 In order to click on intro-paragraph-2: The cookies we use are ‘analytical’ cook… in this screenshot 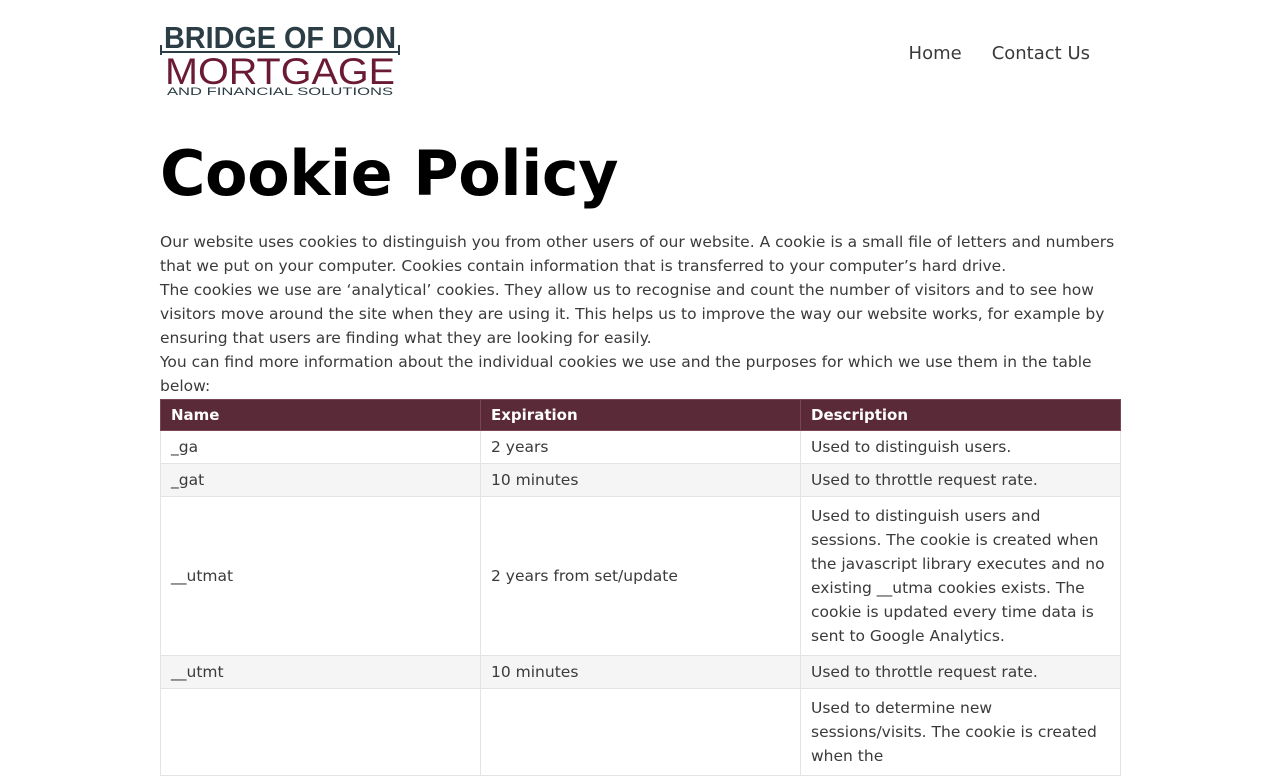, I will do `click(632, 314)`.